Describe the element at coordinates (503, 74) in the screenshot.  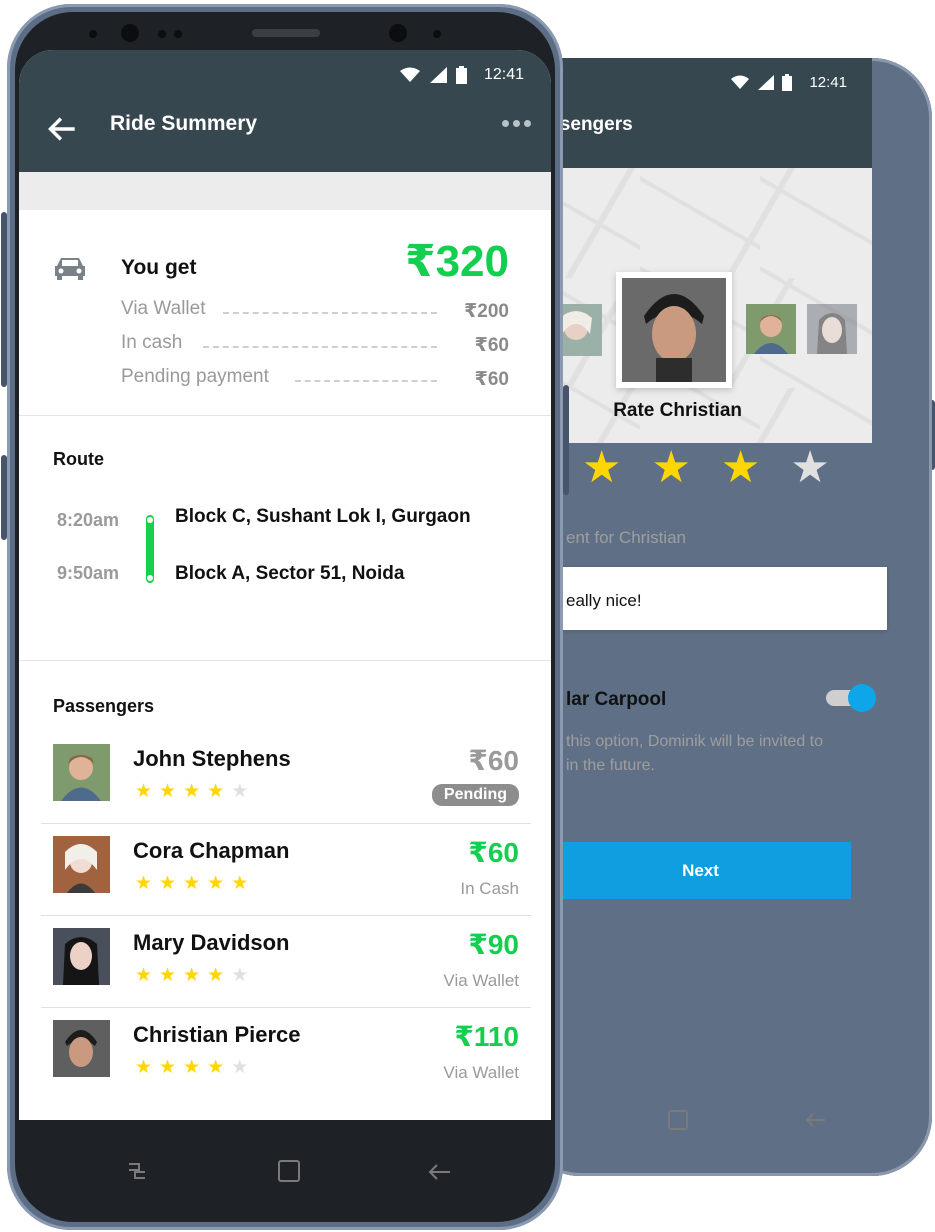
I see `status-time: 12:41` at that location.